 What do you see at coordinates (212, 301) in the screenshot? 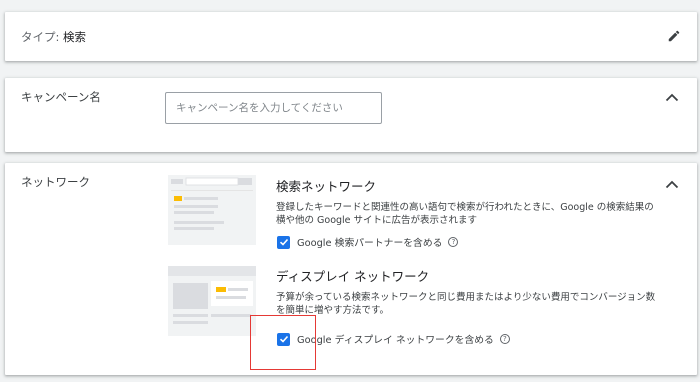
I see `display-network-illustration` at bounding box center [212, 301].